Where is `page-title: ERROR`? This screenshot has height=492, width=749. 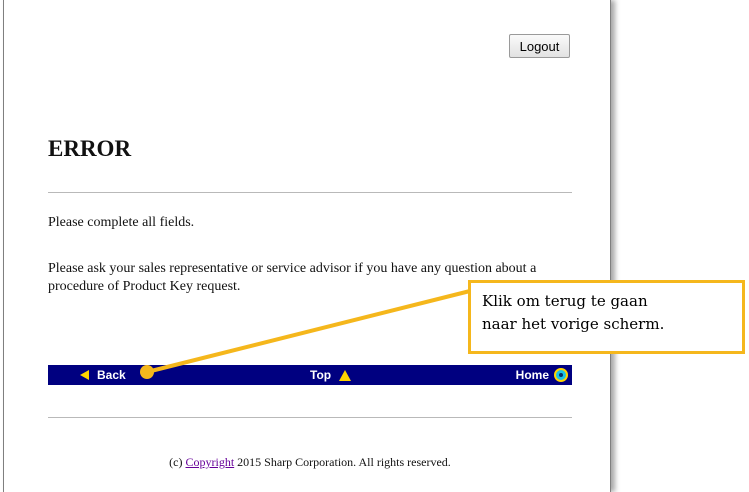
page-title: ERROR is located at coordinates (90, 148).